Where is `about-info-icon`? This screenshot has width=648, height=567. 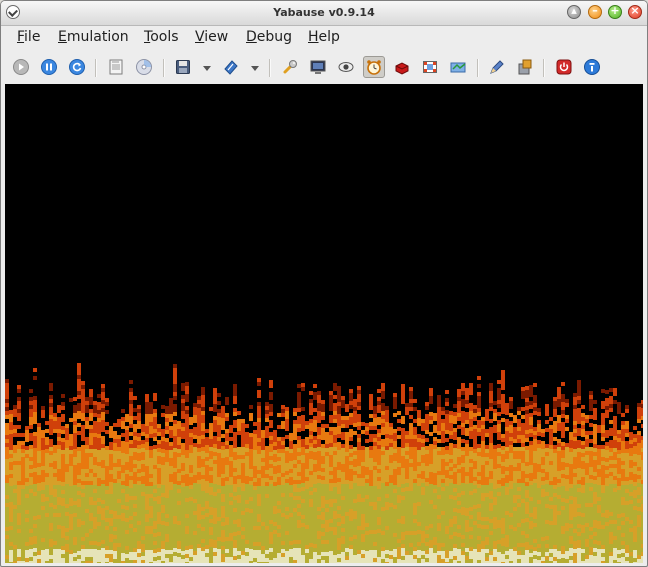 about-info-icon is located at coordinates (592, 67).